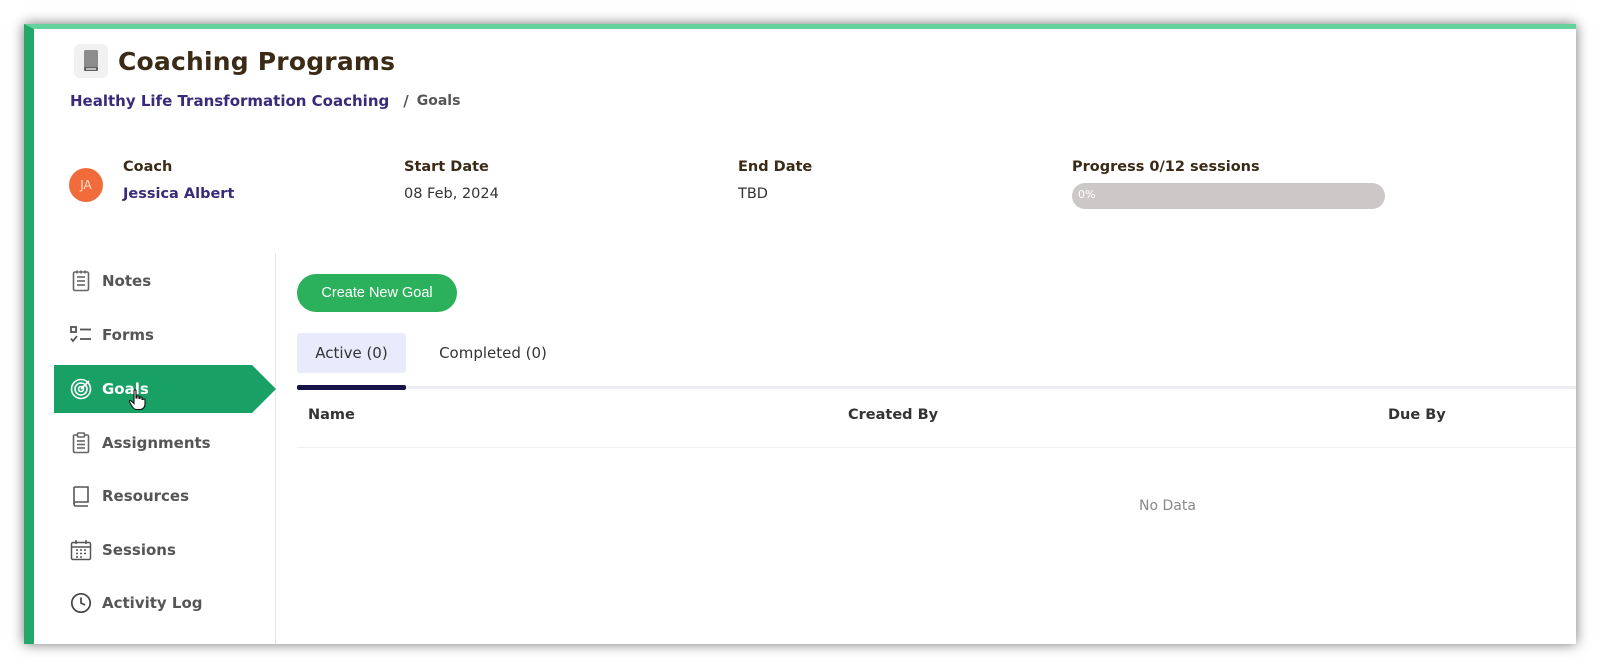  I want to click on sidebar-item-sessions: Sessions, so click(165, 550).